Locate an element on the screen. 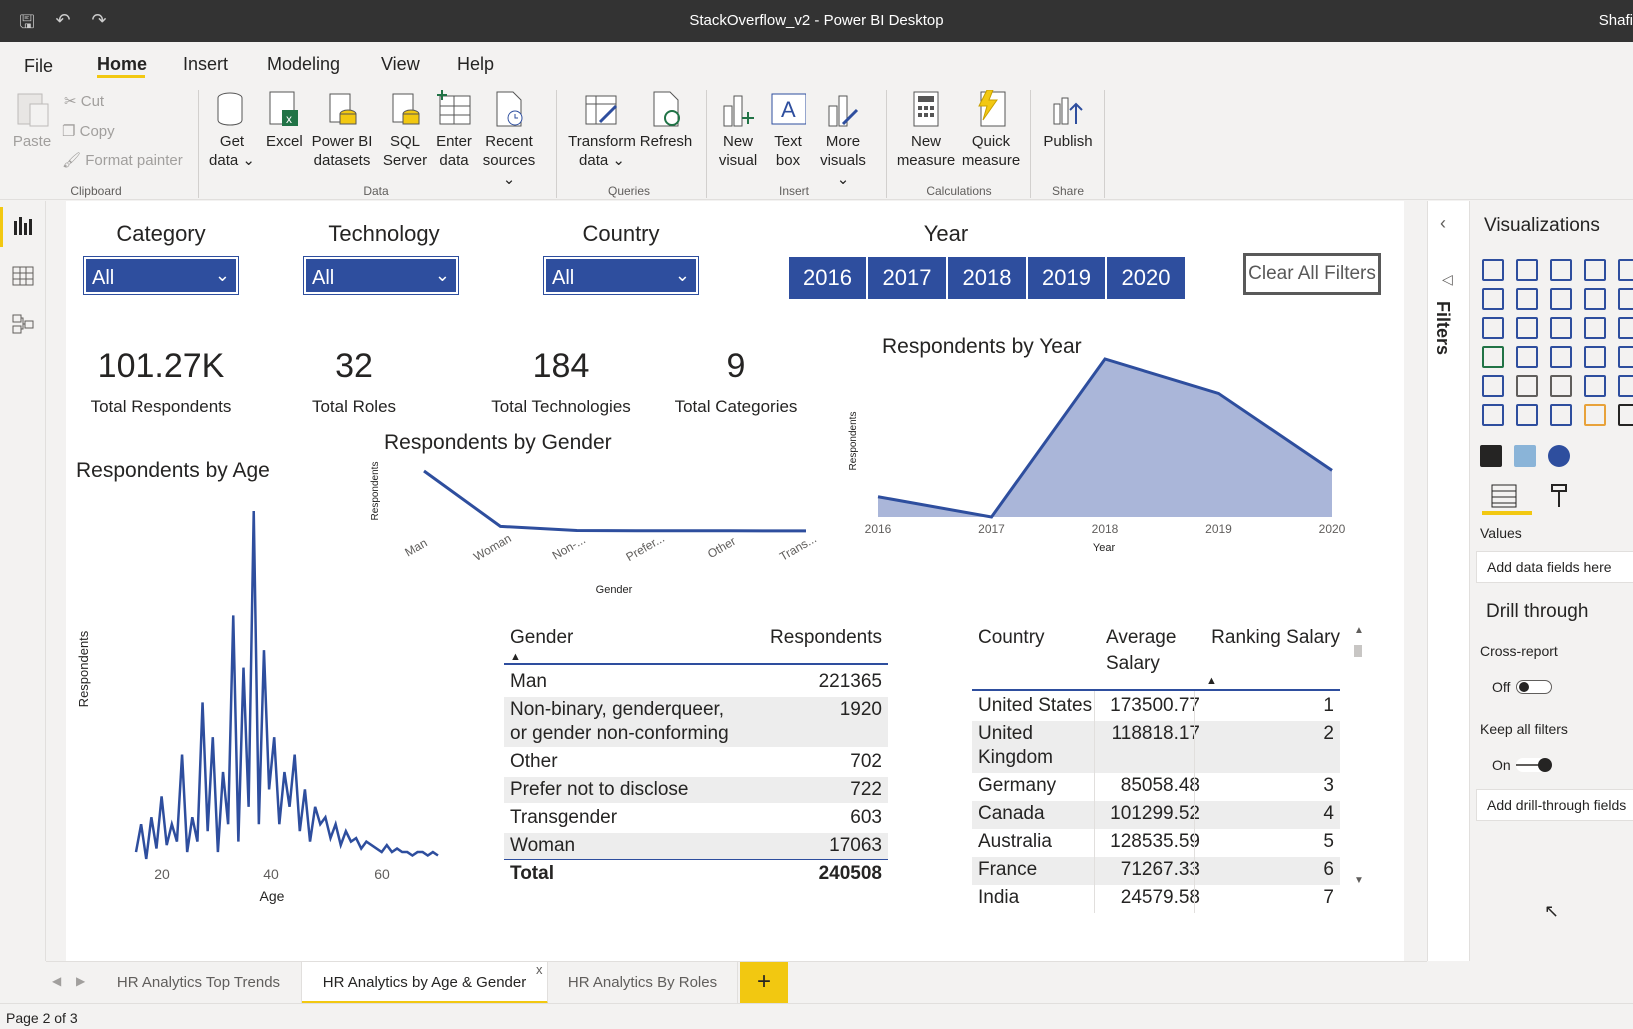 The height and width of the screenshot is (1029, 1633). cut-button: ✂ Cut is located at coordinates (84, 101).